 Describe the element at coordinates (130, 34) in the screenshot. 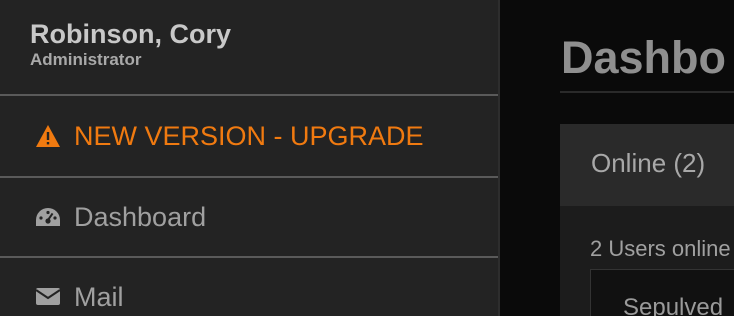

I see `user-name: Robinson, Cory` at that location.